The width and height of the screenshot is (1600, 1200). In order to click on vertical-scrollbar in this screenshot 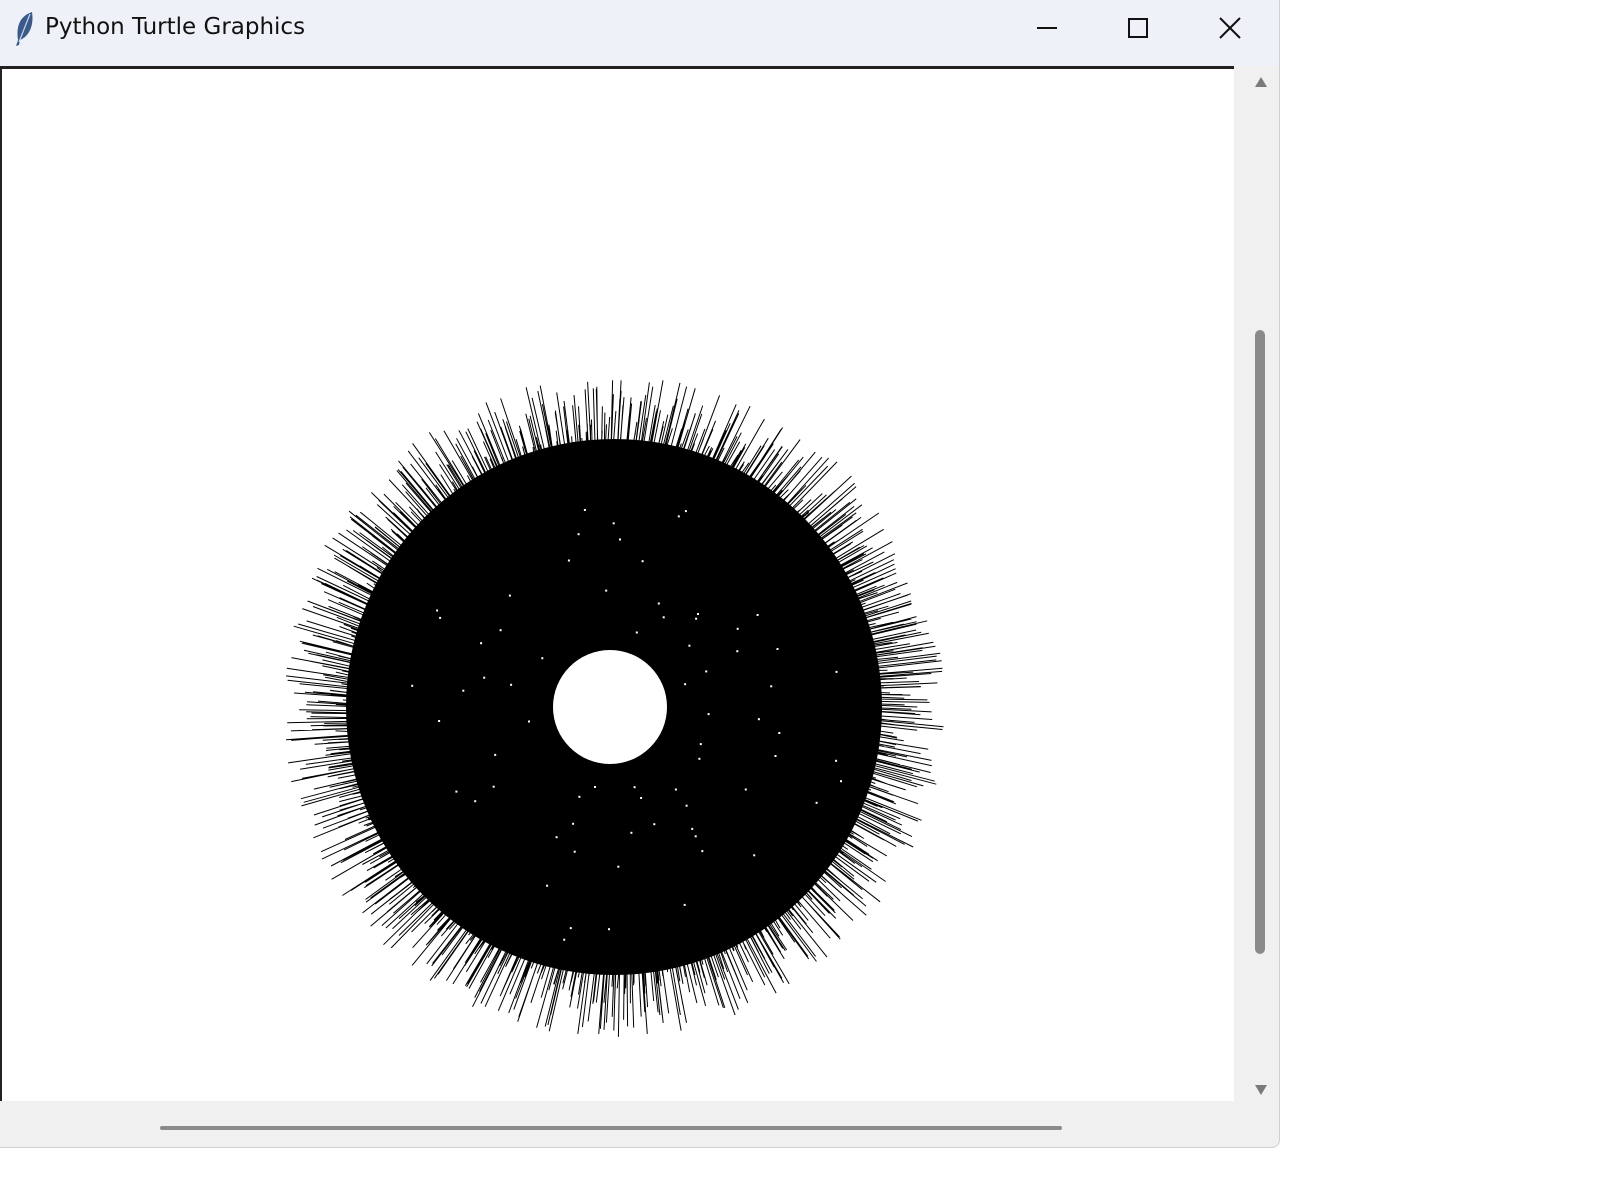, I will do `click(1259, 586)`.